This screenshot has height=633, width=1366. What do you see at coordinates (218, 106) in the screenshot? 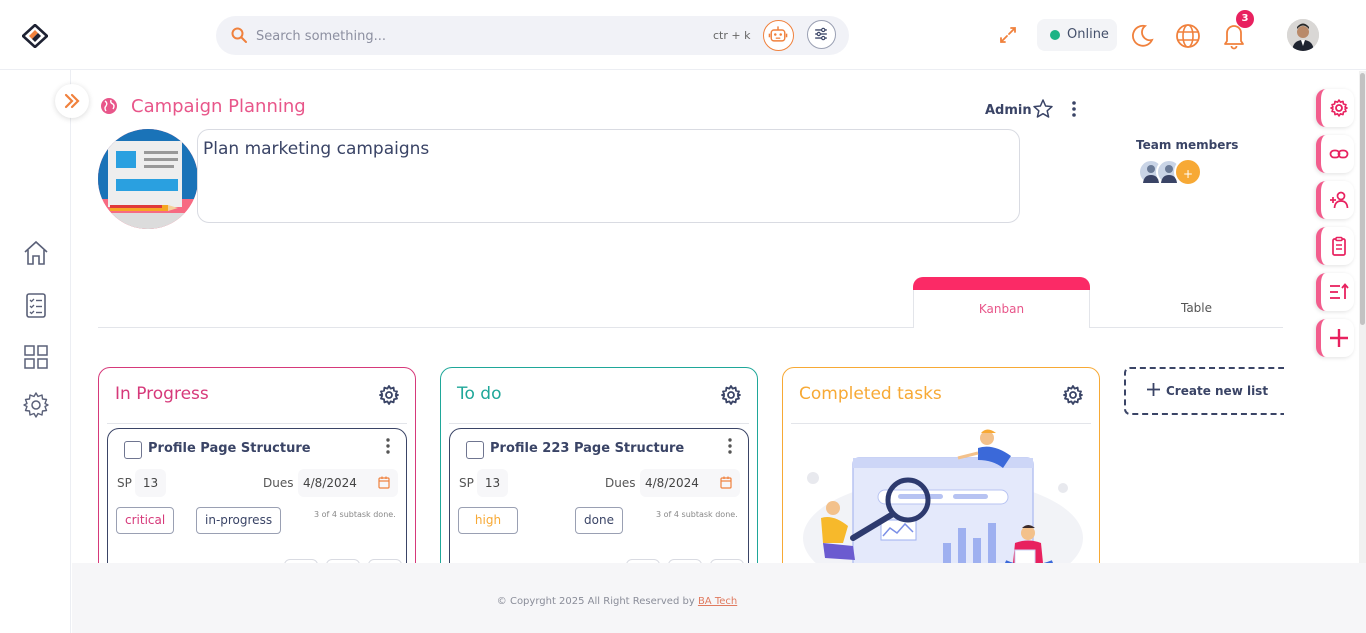
I see `project-title: Campaign Planning` at bounding box center [218, 106].